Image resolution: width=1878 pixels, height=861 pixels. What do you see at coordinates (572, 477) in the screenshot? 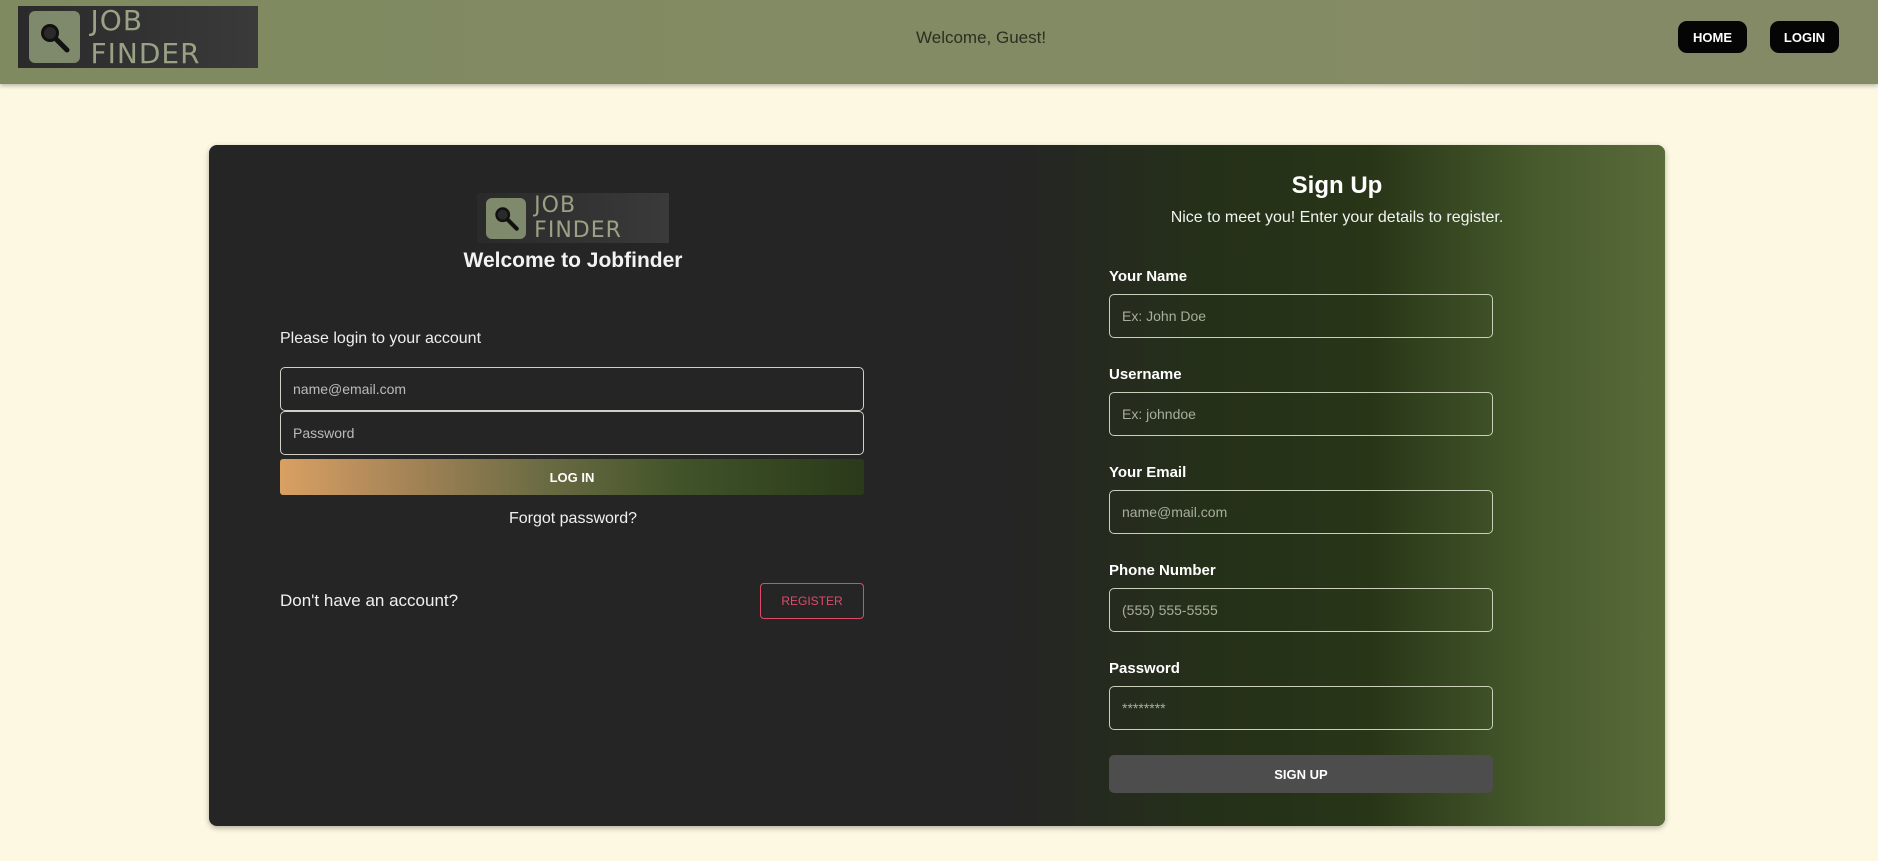
I see `login-button: LOG IN` at bounding box center [572, 477].